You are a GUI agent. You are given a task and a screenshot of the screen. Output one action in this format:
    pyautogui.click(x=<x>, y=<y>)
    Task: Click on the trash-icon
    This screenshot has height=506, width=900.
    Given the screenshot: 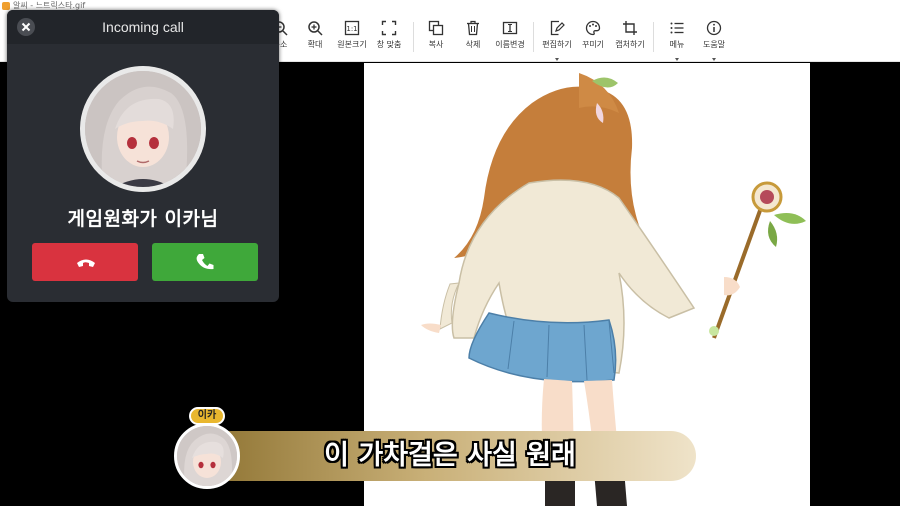 What is the action you would take?
    pyautogui.click(x=473, y=28)
    